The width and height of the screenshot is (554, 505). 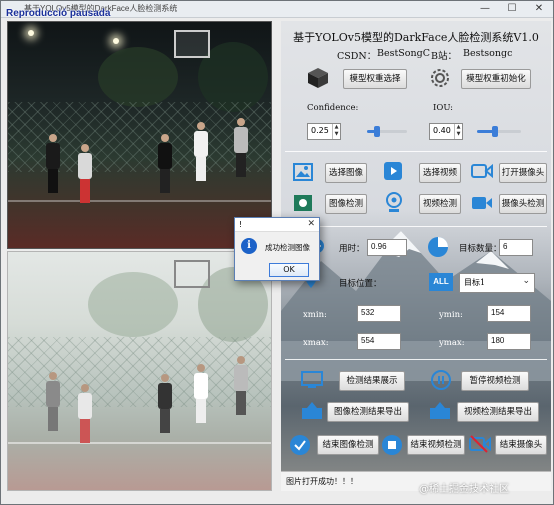 What do you see at coordinates (360, 284) in the screenshot?
I see `position-label: 目标位置：` at bounding box center [360, 284].